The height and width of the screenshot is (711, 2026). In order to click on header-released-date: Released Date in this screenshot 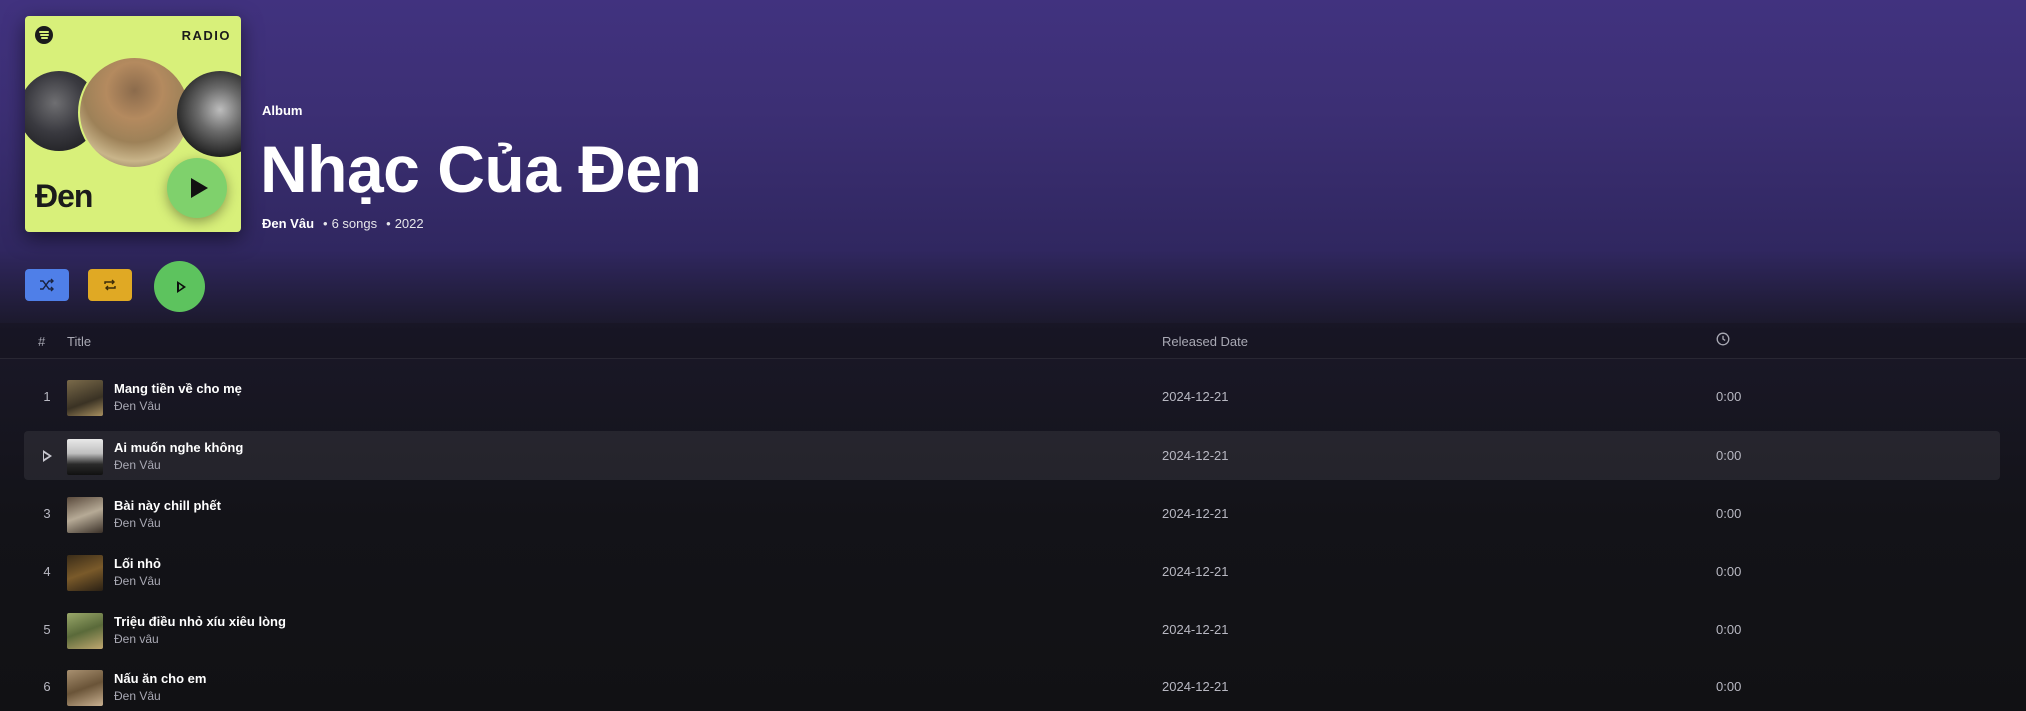, I will do `click(1205, 341)`.